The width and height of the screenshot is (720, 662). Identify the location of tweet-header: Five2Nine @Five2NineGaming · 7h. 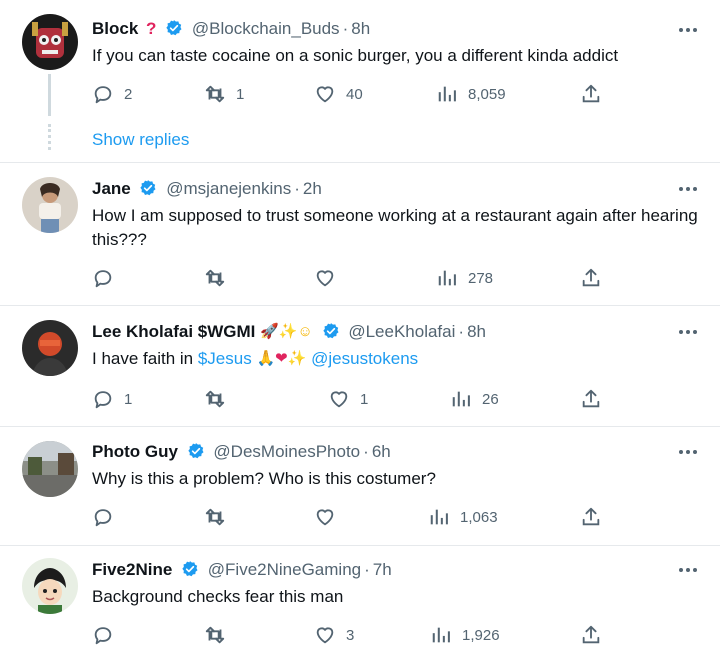
(242, 570).